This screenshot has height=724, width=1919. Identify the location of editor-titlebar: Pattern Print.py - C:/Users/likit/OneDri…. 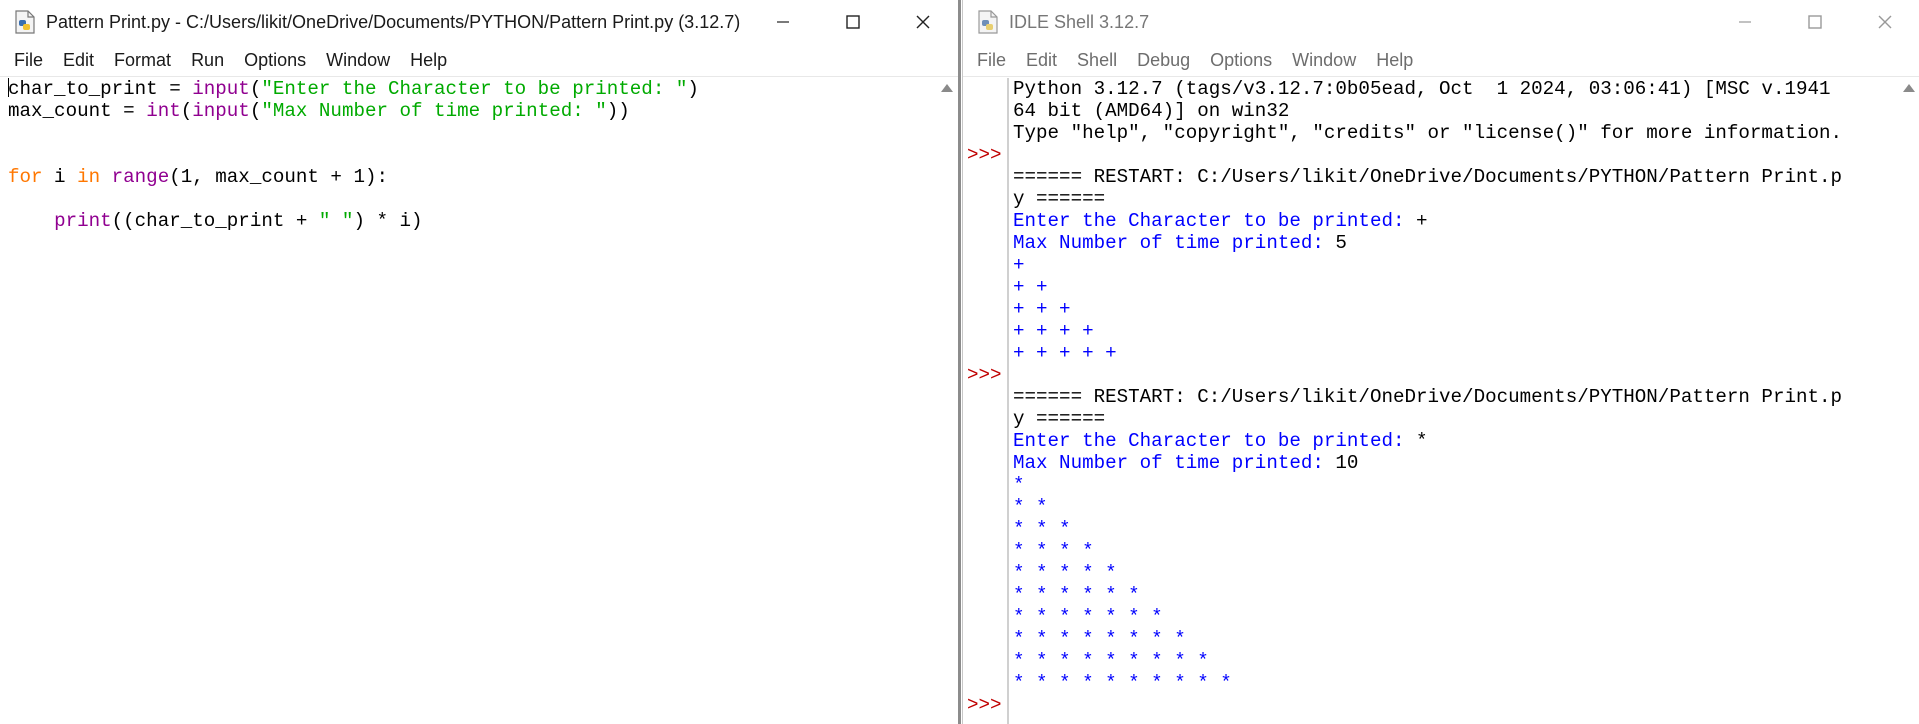
(479, 22).